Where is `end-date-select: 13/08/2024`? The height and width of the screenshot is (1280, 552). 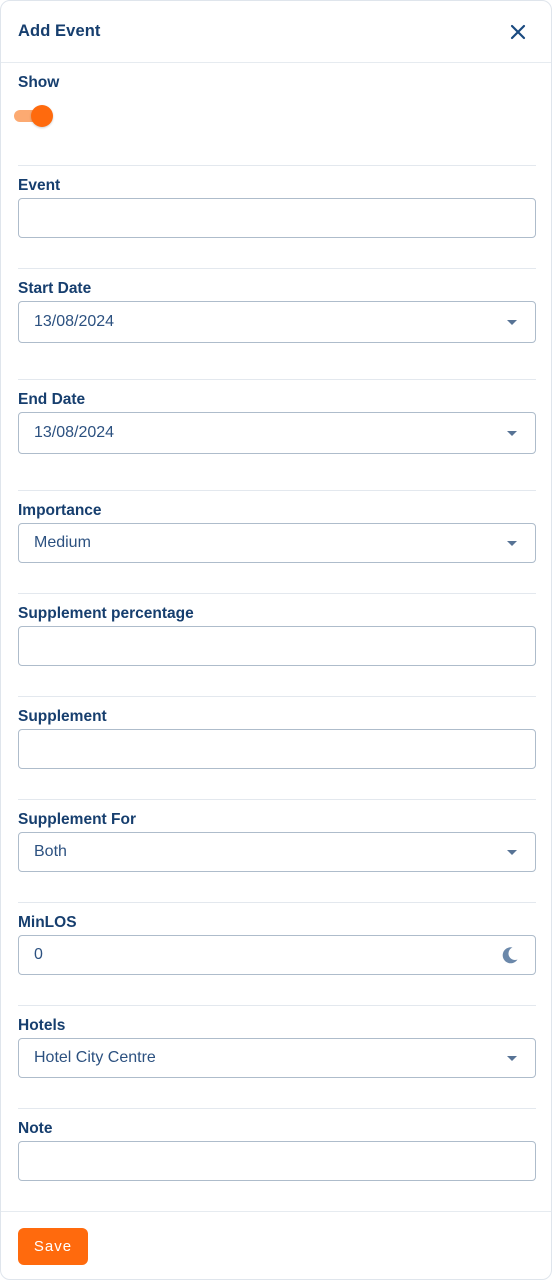
end-date-select: 13/08/2024 is located at coordinates (277, 433).